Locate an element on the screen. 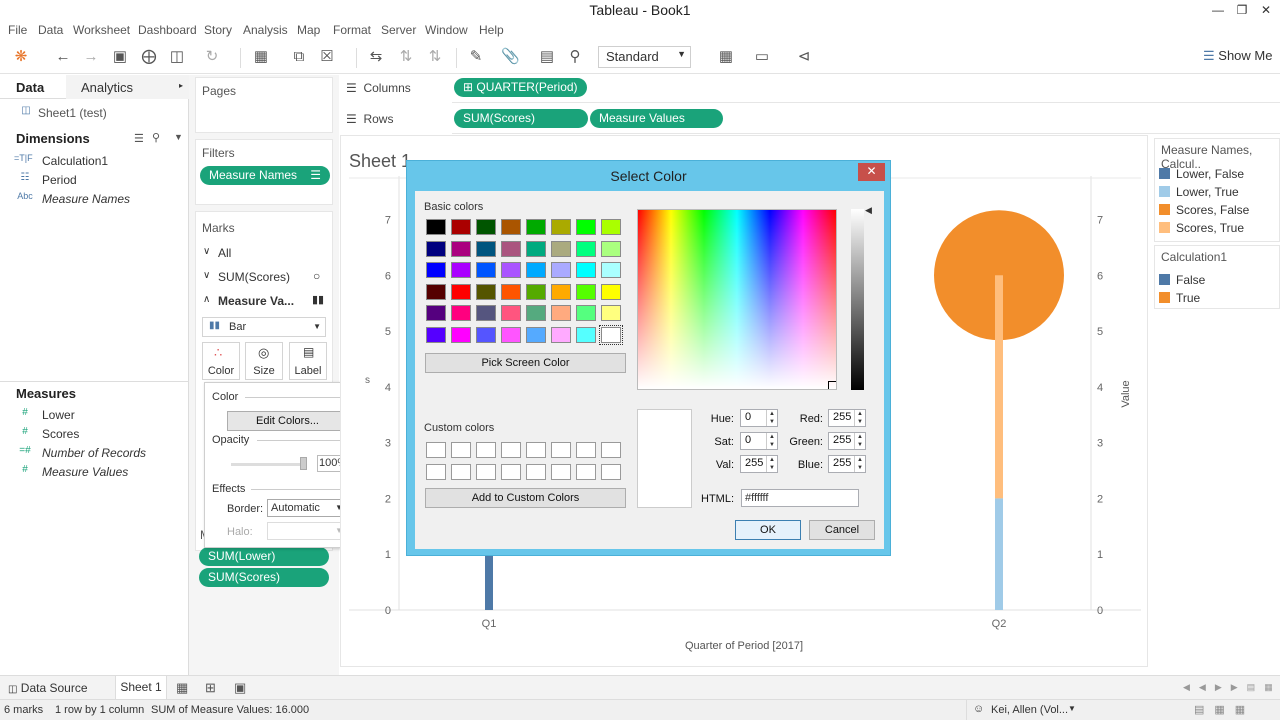 The image size is (1280, 720). red-spinbox: 255 ▲ ▼ is located at coordinates (847, 418).